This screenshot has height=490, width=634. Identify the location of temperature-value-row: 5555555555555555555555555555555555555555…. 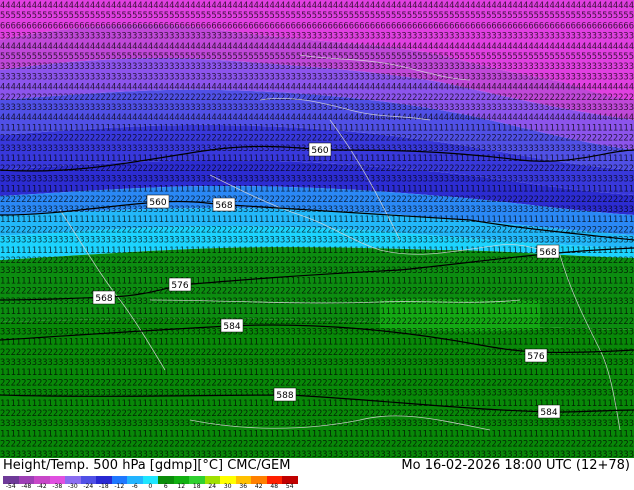
(317, 16).